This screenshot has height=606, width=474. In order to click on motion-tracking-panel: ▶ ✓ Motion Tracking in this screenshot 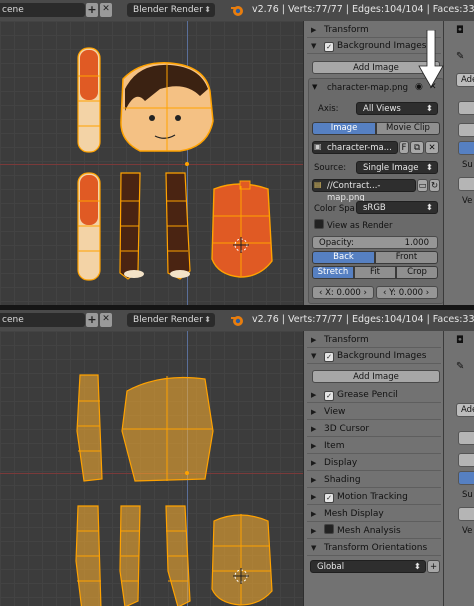, I will do `click(374, 497)`.